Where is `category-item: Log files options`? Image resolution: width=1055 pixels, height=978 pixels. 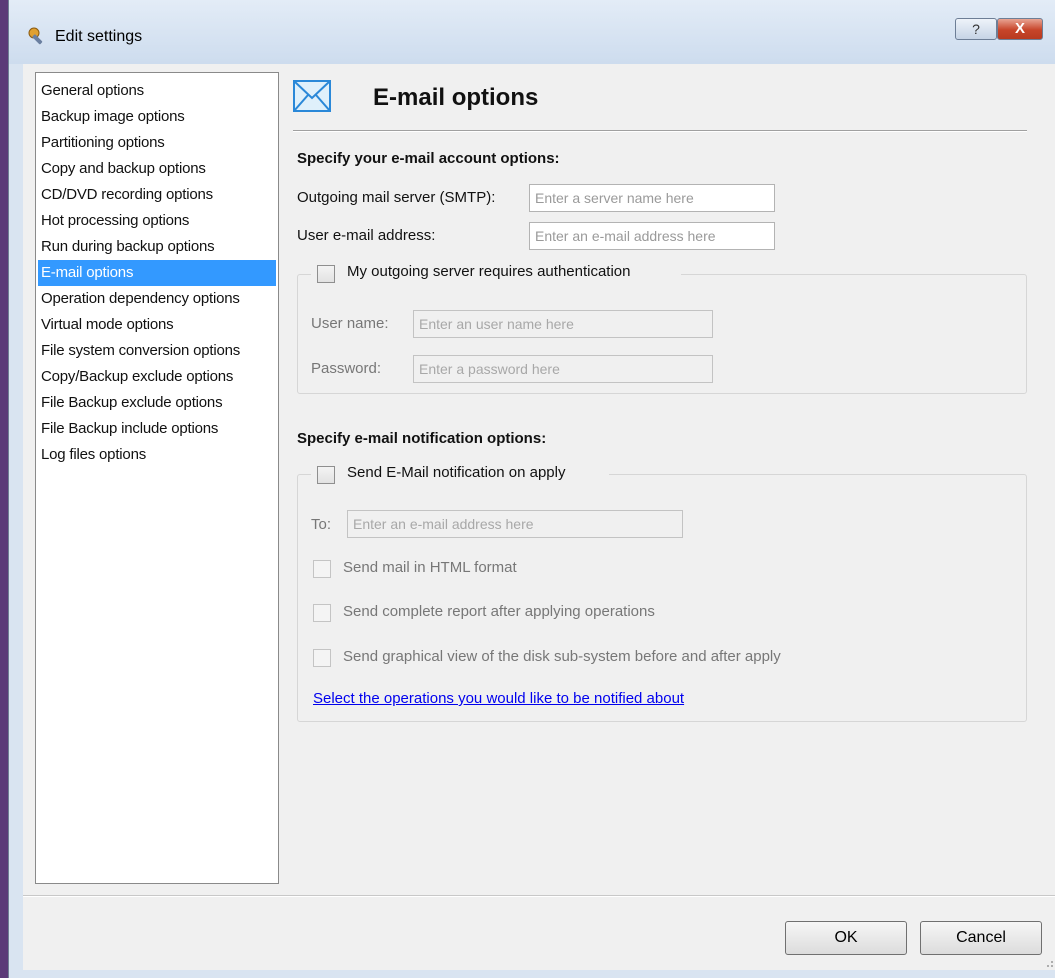 category-item: Log files options is located at coordinates (157, 455).